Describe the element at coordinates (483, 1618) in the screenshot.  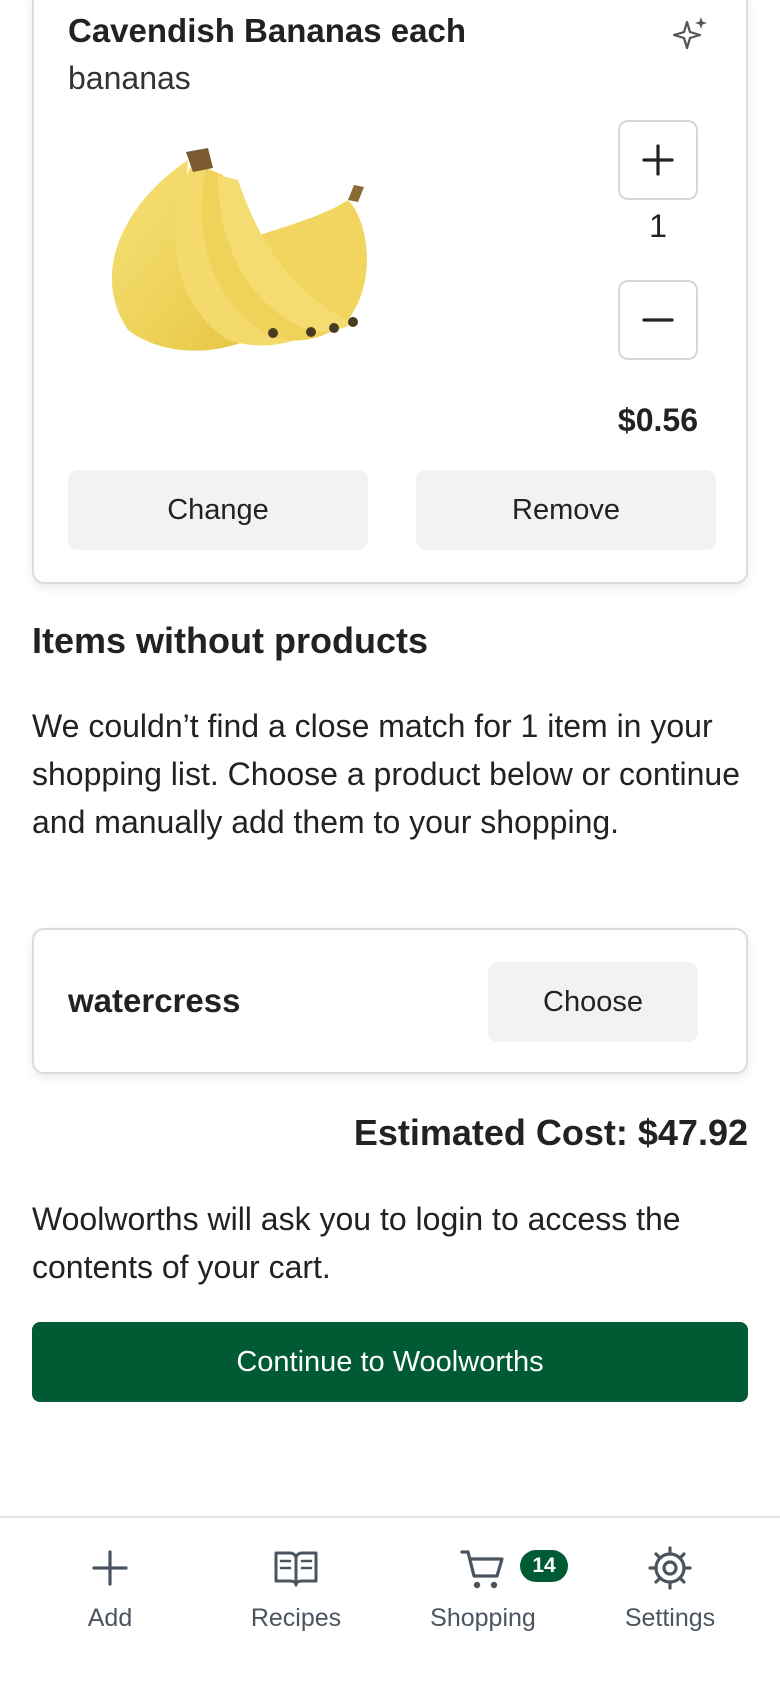
I see `nav-shopping-label: Shopping` at that location.